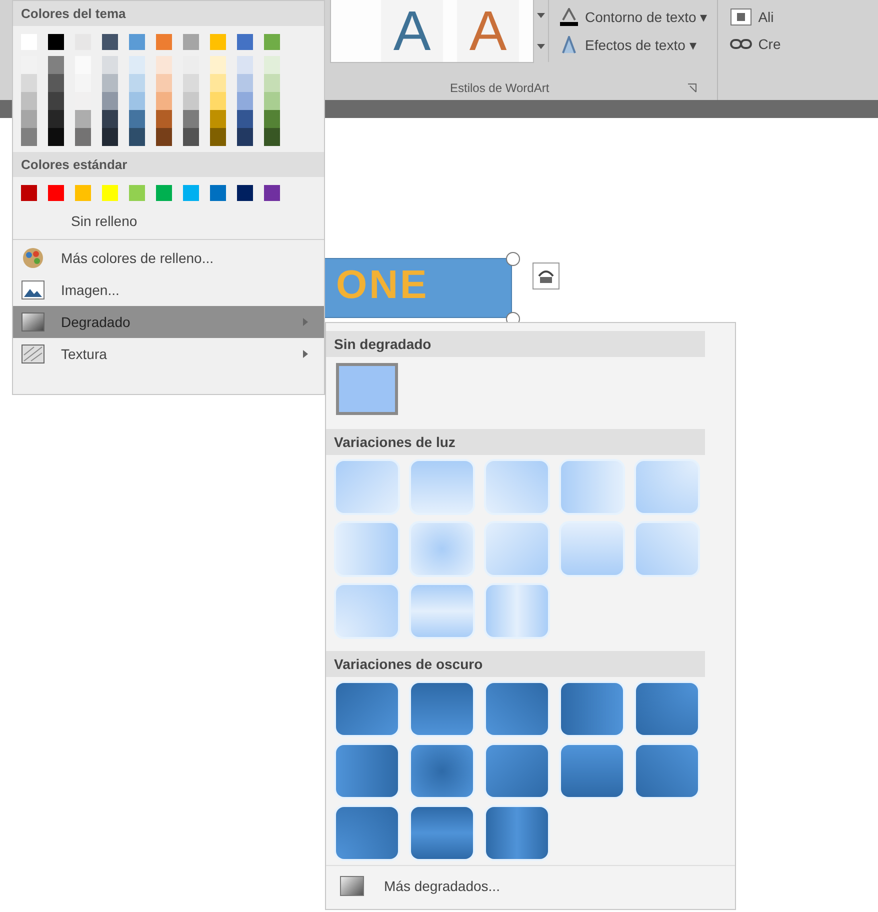 Image resolution: width=878 pixels, height=912 pixels. Describe the element at coordinates (515, 664) in the screenshot. I see `section-header: Variaciones de oscuro` at that location.